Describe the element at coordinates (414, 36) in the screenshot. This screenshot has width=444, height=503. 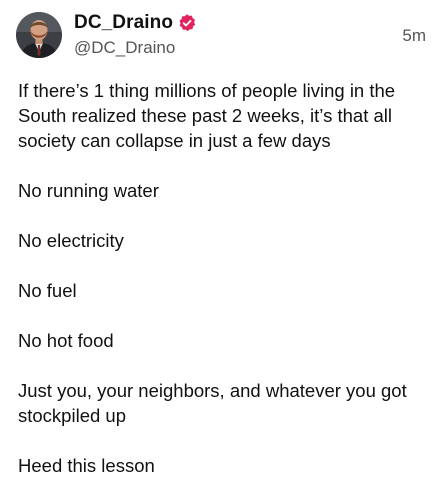
I see `post-timestamp: 5m` at that location.